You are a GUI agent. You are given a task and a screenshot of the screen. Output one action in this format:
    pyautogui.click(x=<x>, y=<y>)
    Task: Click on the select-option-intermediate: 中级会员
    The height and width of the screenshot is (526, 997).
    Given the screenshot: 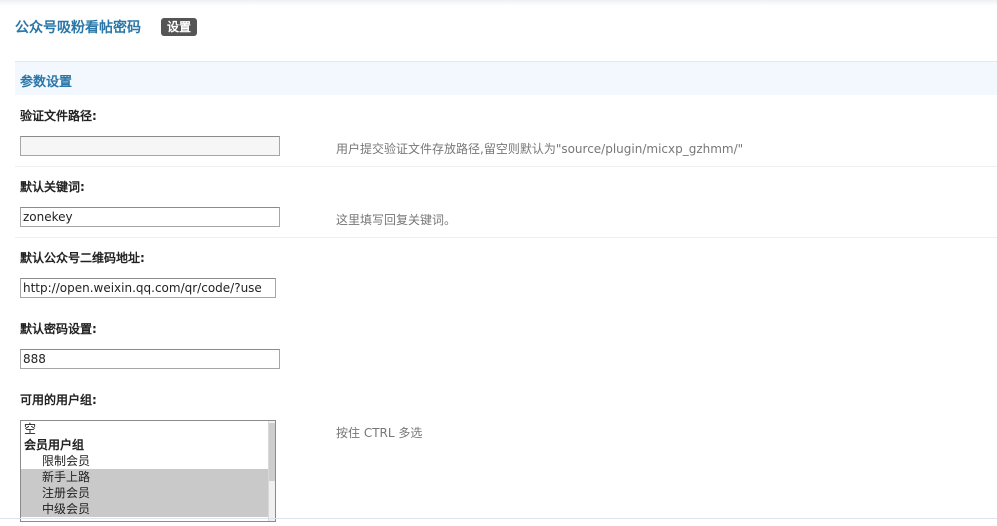 What is the action you would take?
    pyautogui.click(x=145, y=509)
    